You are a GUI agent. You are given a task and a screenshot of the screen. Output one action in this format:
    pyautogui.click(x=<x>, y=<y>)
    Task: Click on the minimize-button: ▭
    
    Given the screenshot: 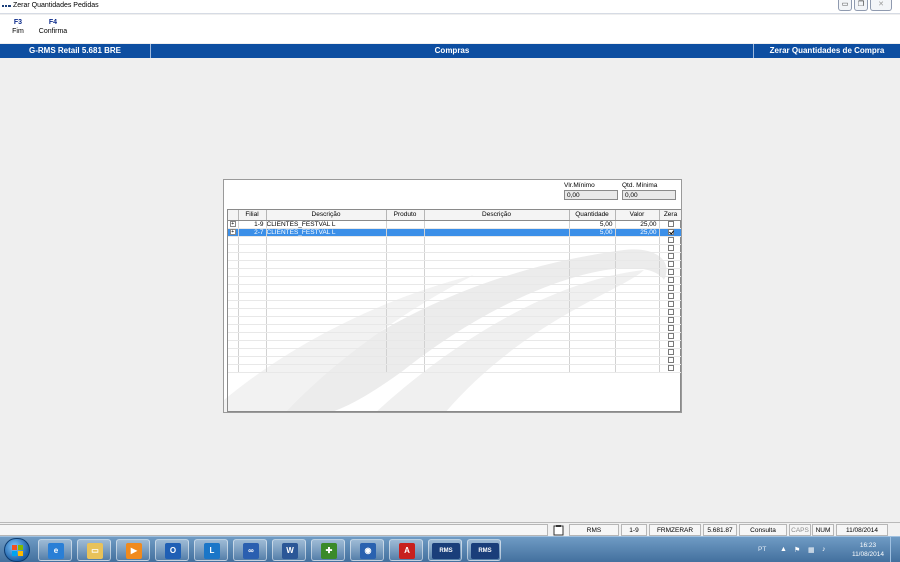 What is the action you would take?
    pyautogui.click(x=845, y=5)
    